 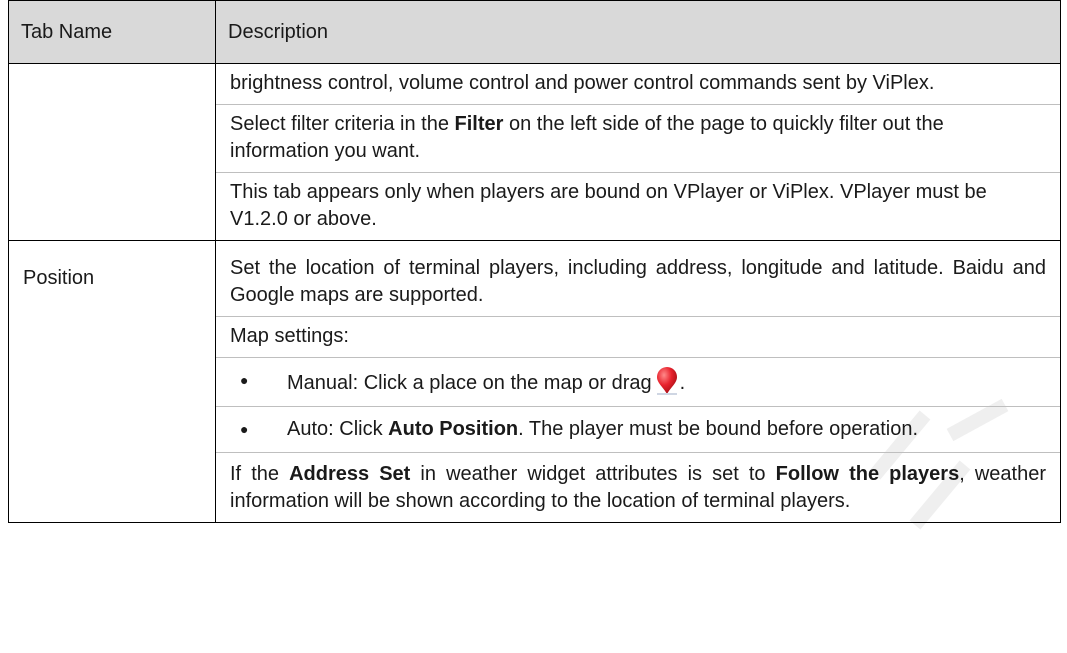 What do you see at coordinates (867, 474) in the screenshot?
I see `bold-term: Follow the players` at bounding box center [867, 474].